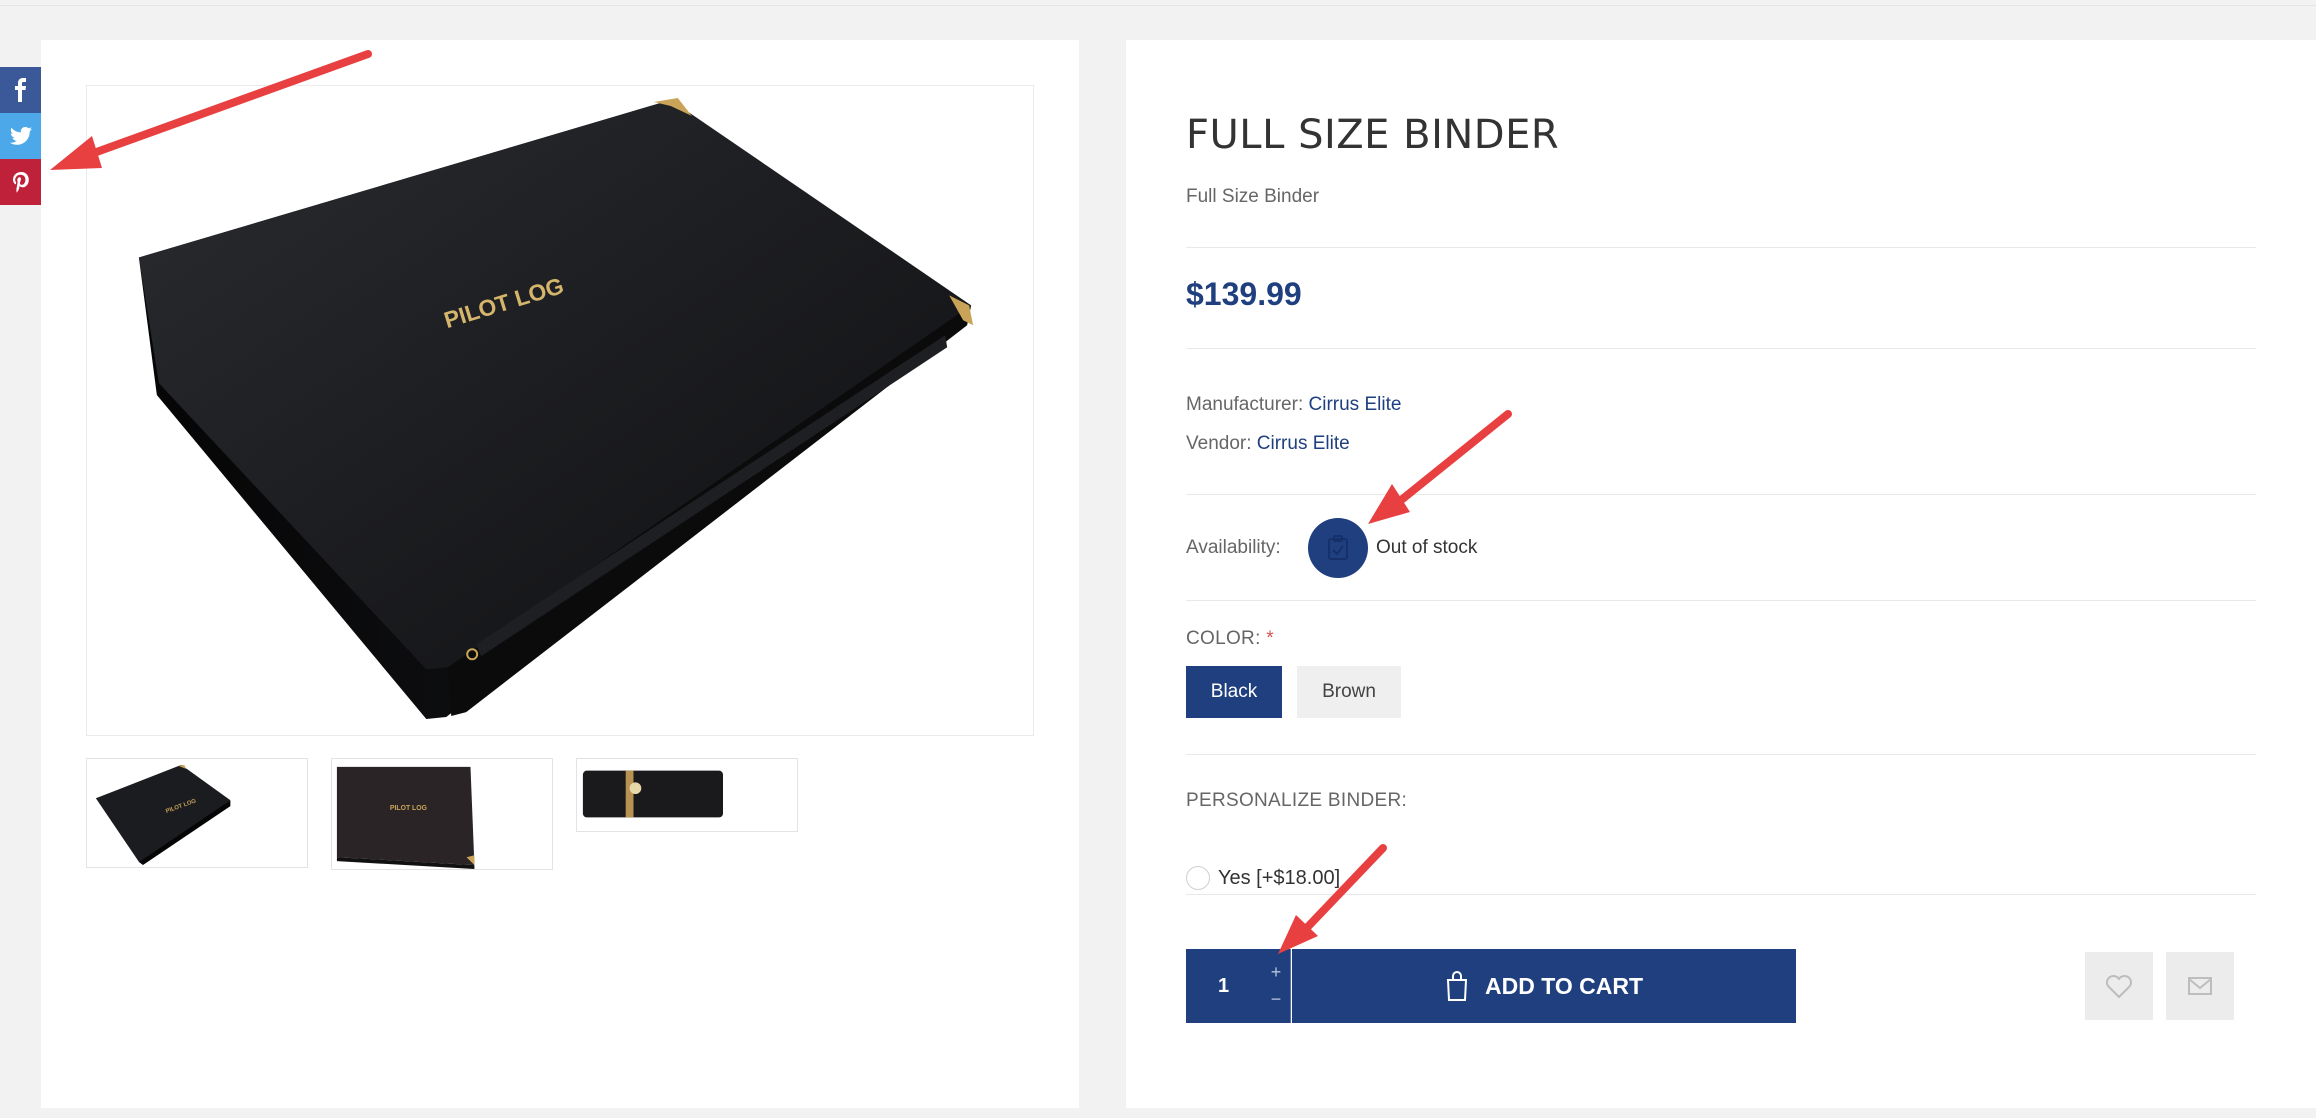 The width and height of the screenshot is (2316, 1118). What do you see at coordinates (1297, 800) in the screenshot?
I see `personalize-option-label: PERSONALIZE BINDER:` at bounding box center [1297, 800].